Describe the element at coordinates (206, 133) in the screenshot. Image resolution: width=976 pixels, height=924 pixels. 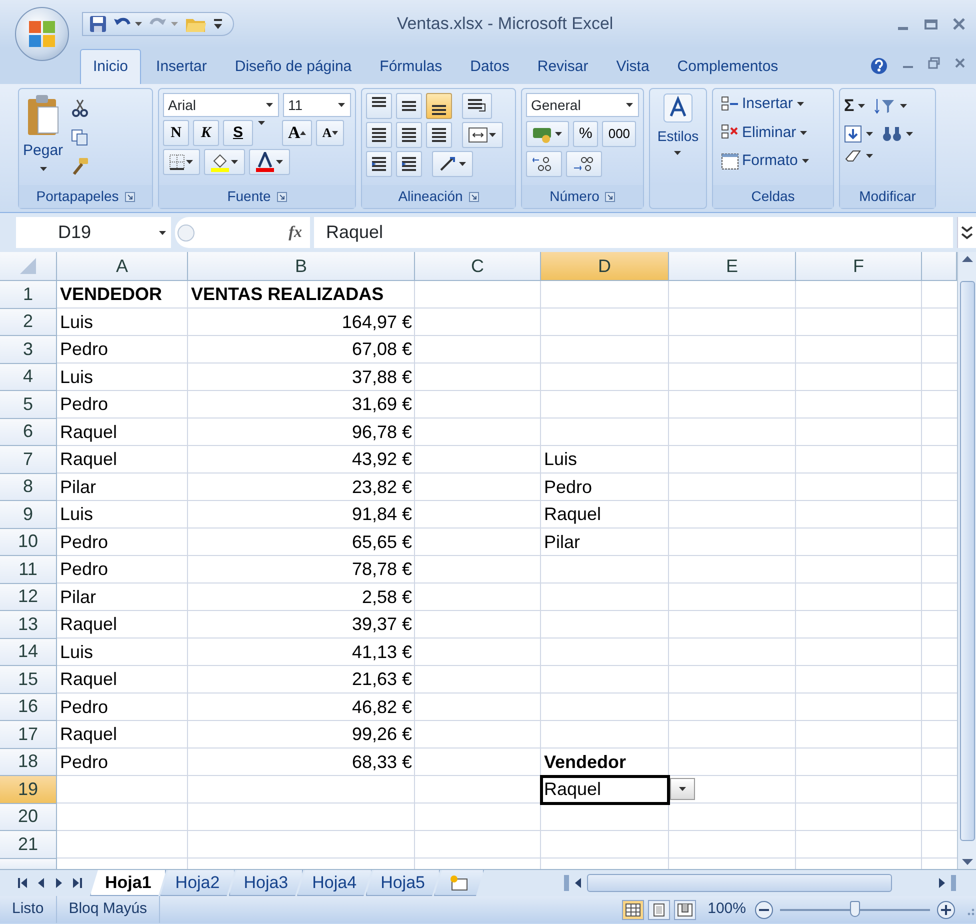
I see `italic-button: K` at that location.